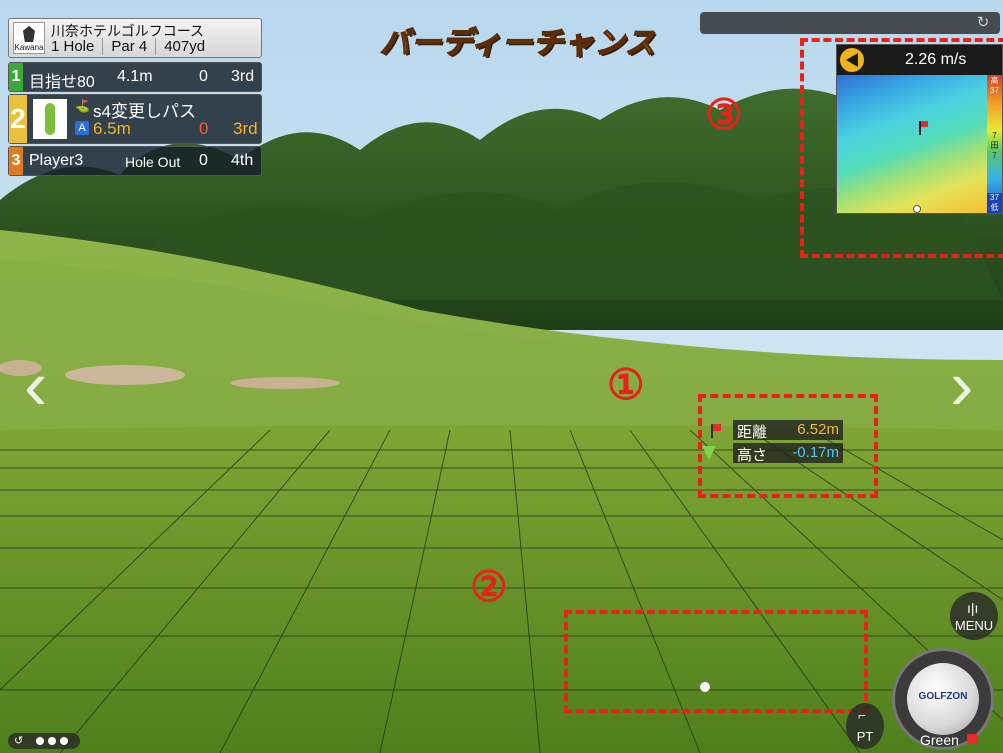 The width and height of the screenshot is (1003, 753). I want to click on height-value: -0.17m, so click(815, 452).